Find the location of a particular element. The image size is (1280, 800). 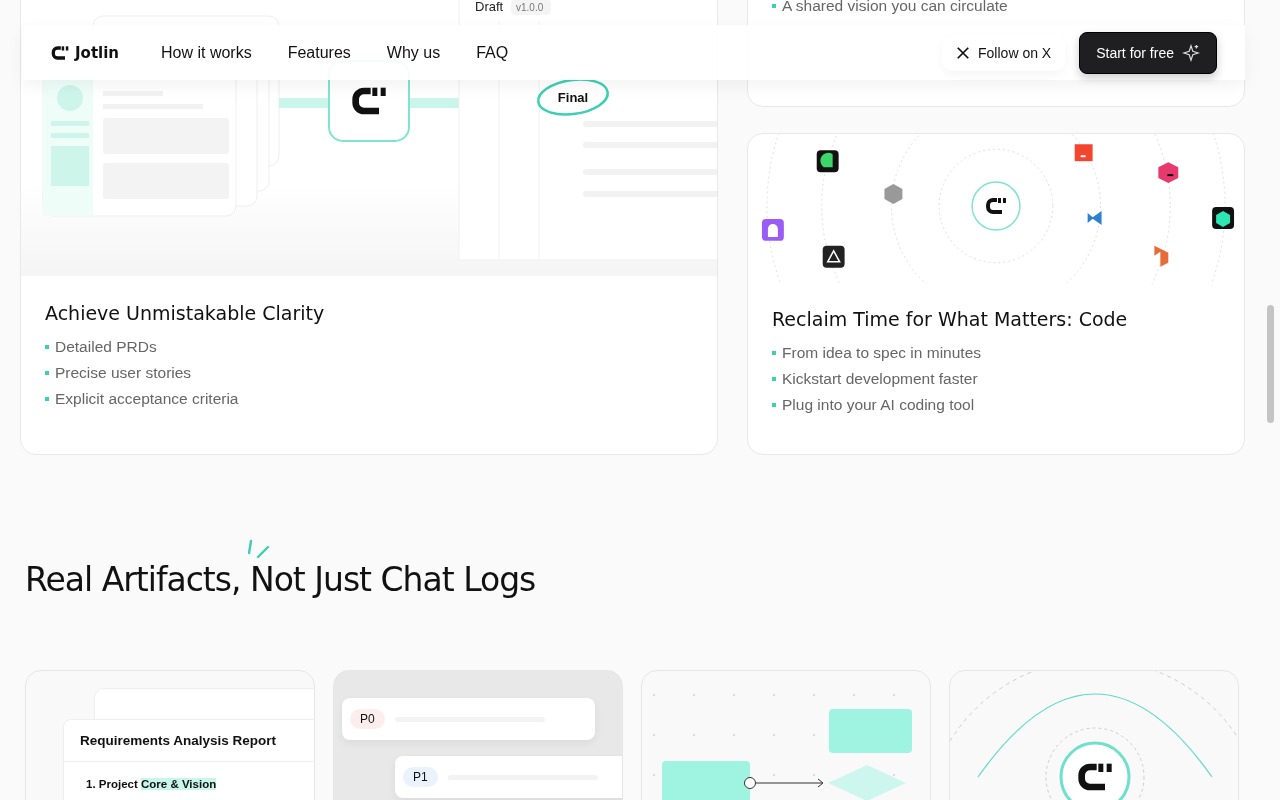

report-item: 1. Project is located at coordinates (112, 784).